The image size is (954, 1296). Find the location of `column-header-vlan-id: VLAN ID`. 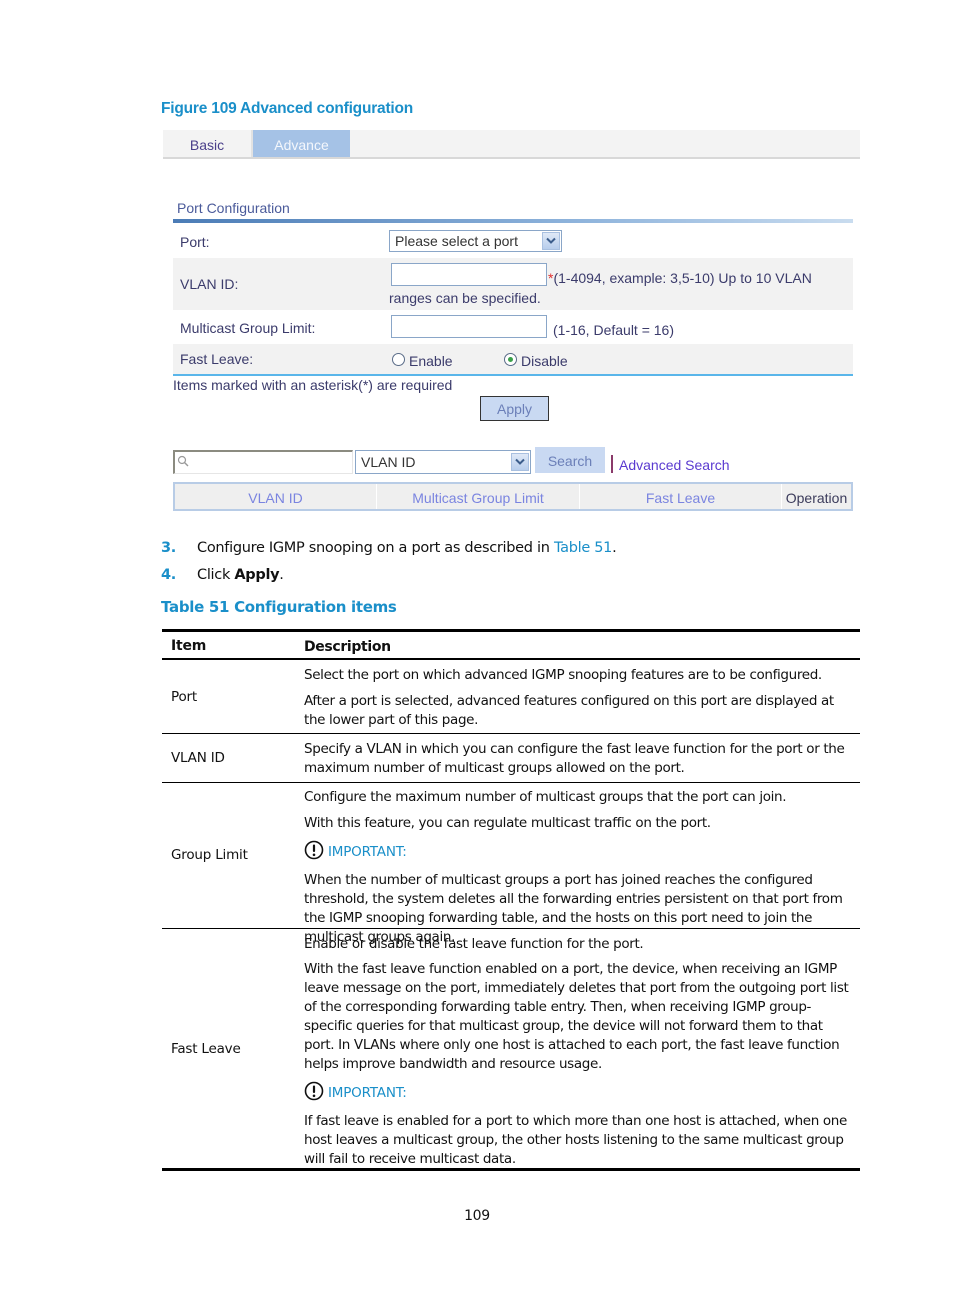

column-header-vlan-id: VLAN ID is located at coordinates (276, 496).